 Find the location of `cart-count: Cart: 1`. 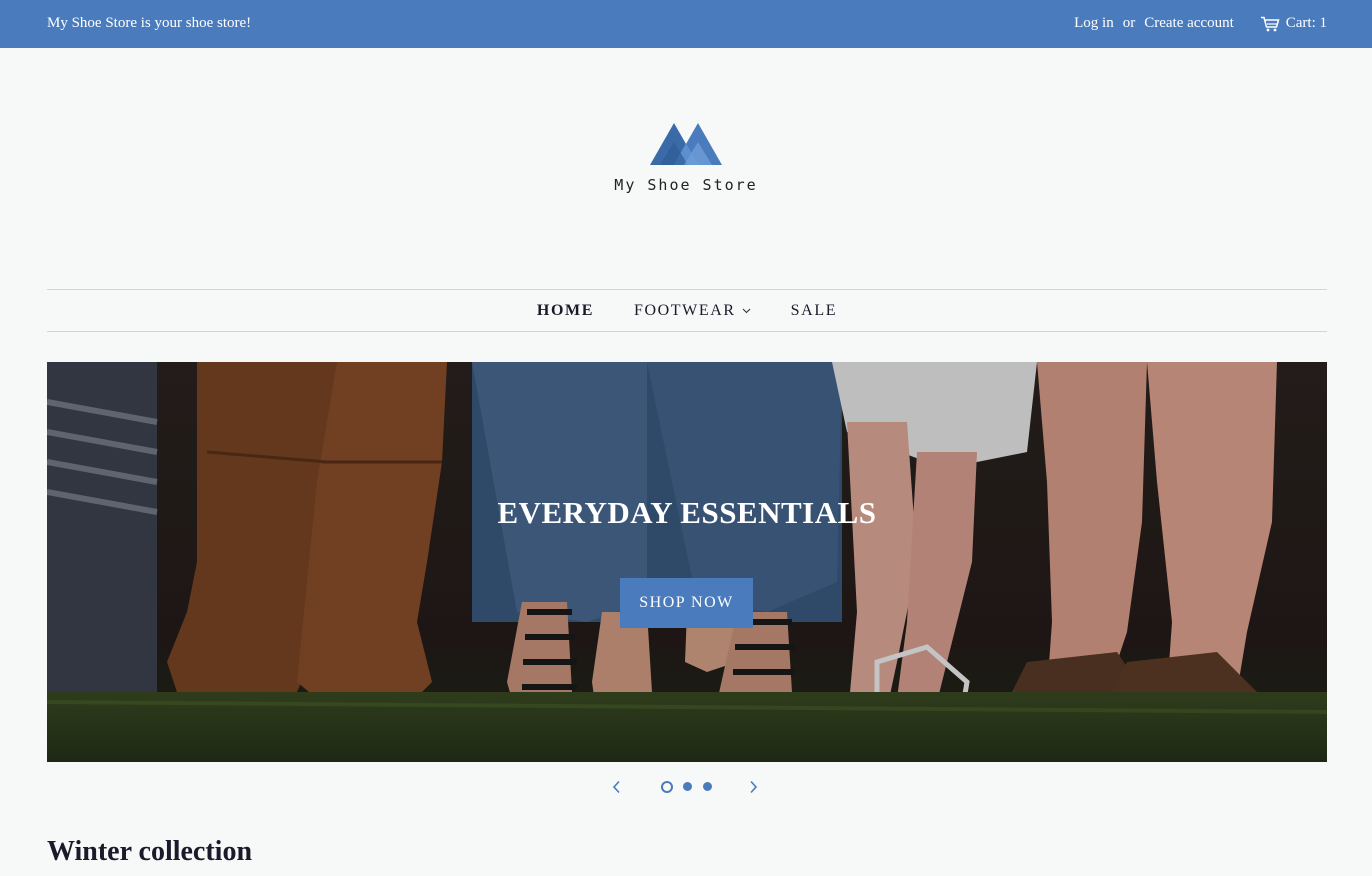

cart-count: Cart: 1 is located at coordinates (1306, 23).